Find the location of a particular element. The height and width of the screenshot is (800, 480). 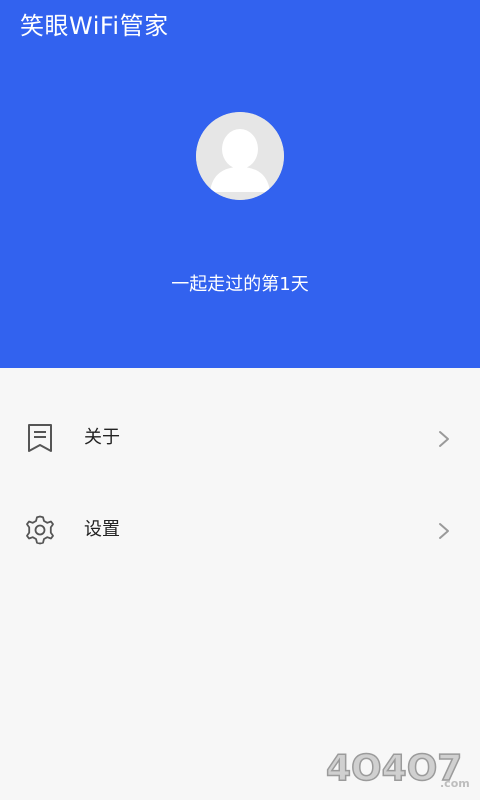

menu-label-settings: 设置 is located at coordinates (102, 529).